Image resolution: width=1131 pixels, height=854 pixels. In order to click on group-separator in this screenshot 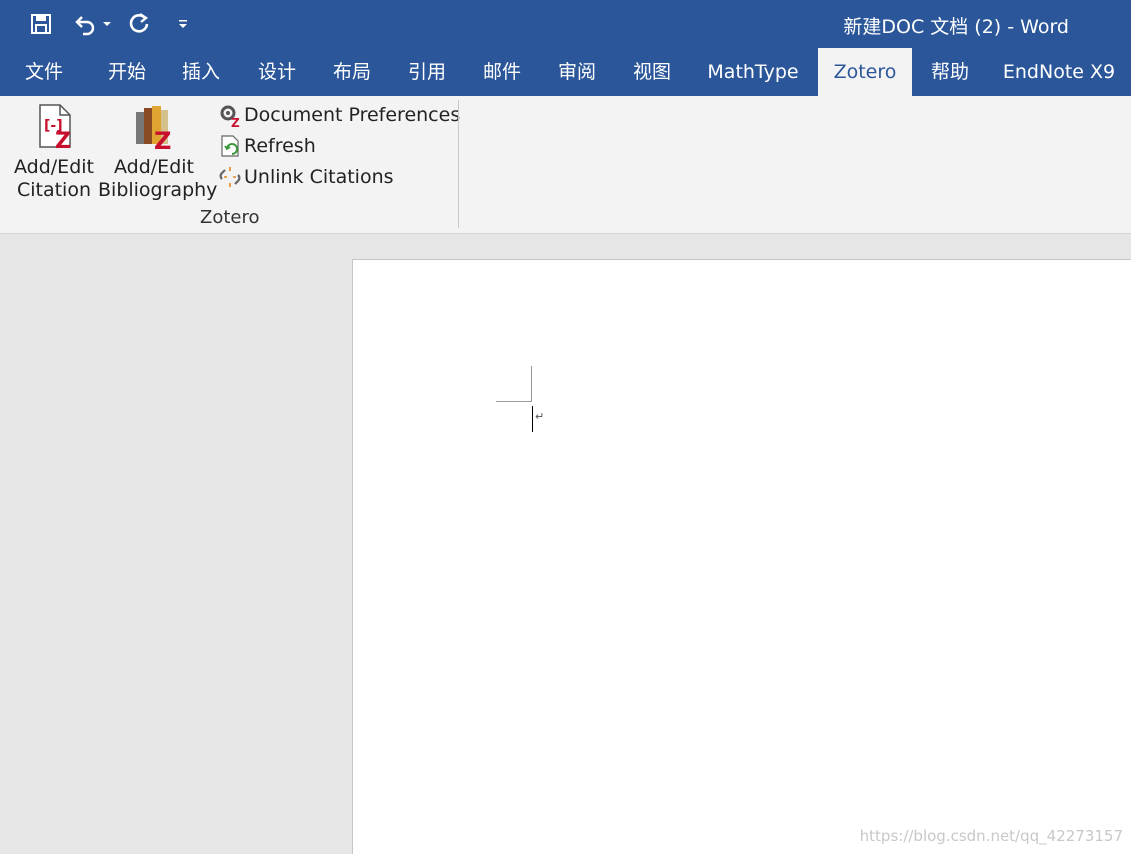, I will do `click(458, 164)`.